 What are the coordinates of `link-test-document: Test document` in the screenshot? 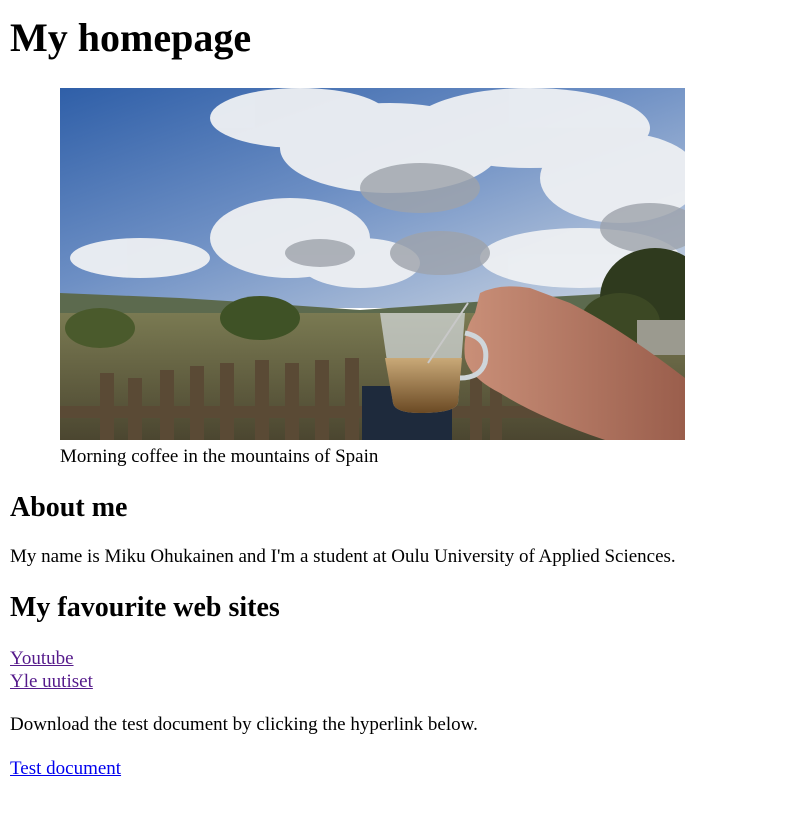 It's located at (65, 768).